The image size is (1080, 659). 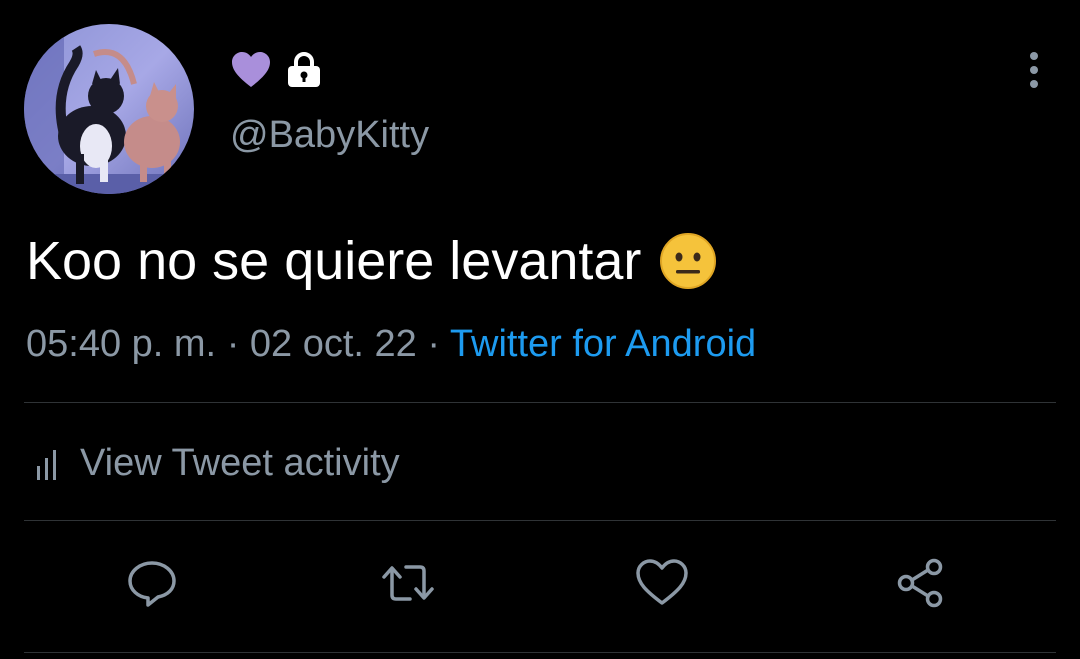 I want to click on bar-chart-icon, so click(x=46, y=465).